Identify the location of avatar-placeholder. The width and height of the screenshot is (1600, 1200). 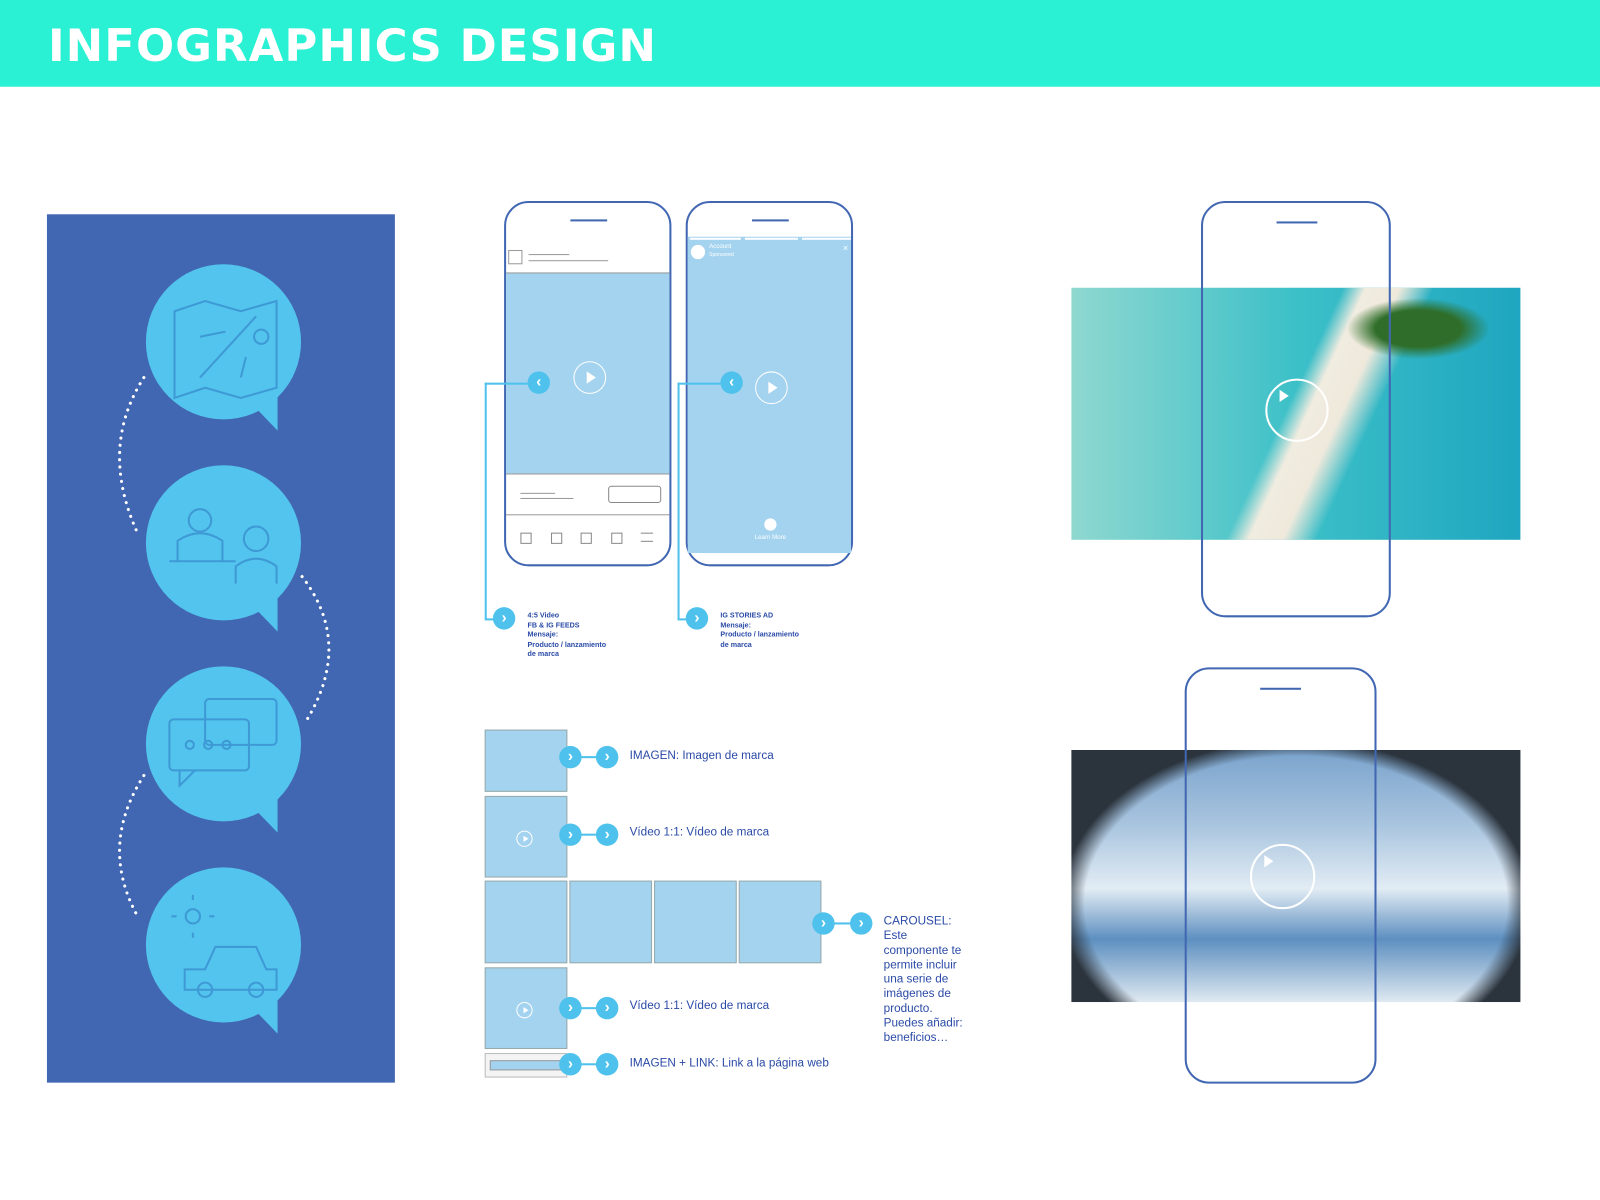
(515, 257).